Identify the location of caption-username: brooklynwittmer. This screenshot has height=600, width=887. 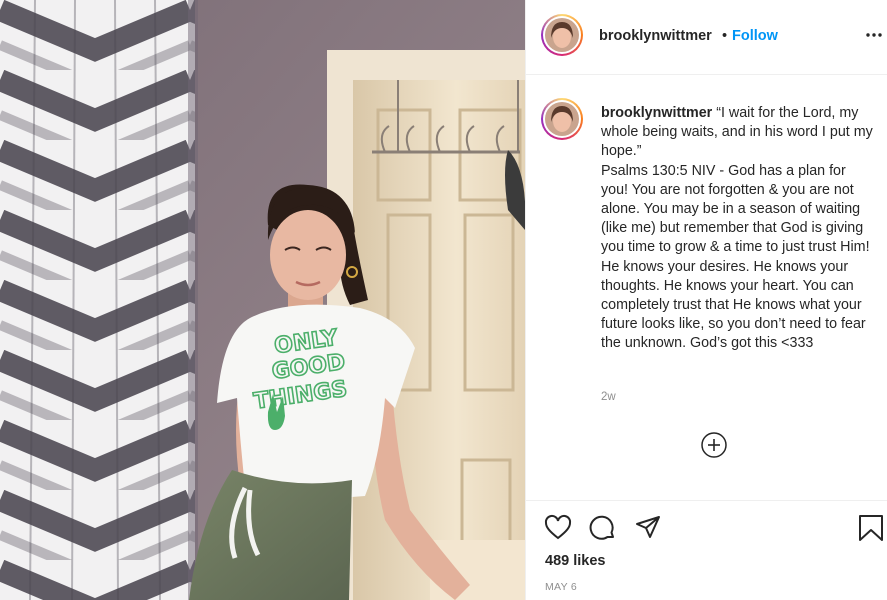
(656, 113).